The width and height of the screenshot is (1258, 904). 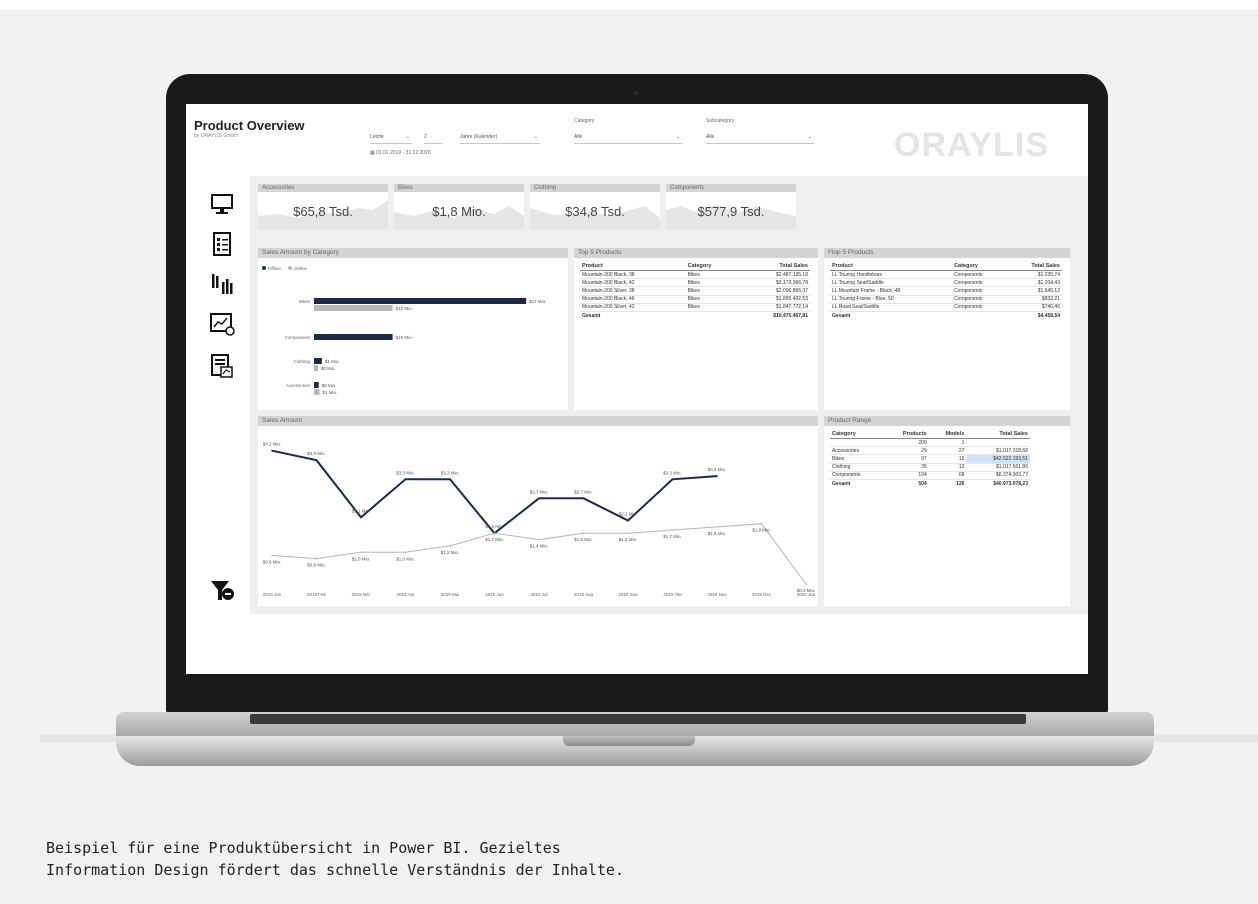 I want to click on checklist-icon, so click(x=222, y=244).